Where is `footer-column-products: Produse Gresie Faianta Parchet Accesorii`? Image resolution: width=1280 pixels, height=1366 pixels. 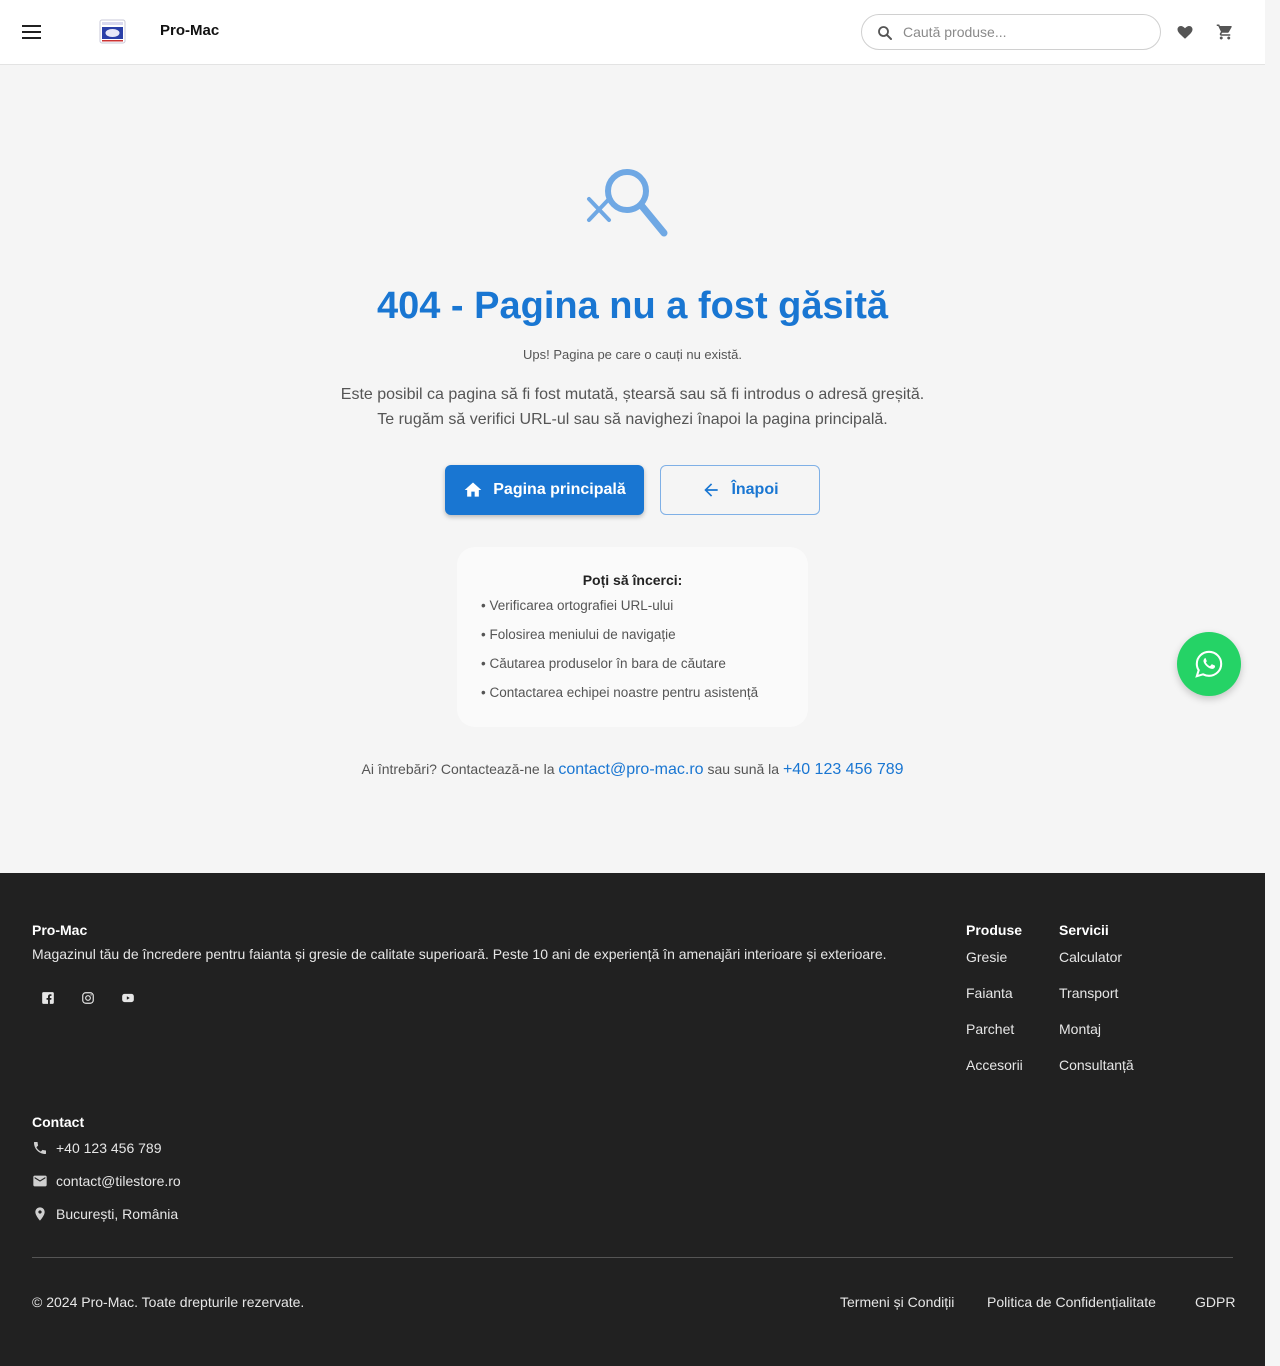
footer-column-products: Produse Gresie Faianta Parchet Accesorii is located at coordinates (994, 1007).